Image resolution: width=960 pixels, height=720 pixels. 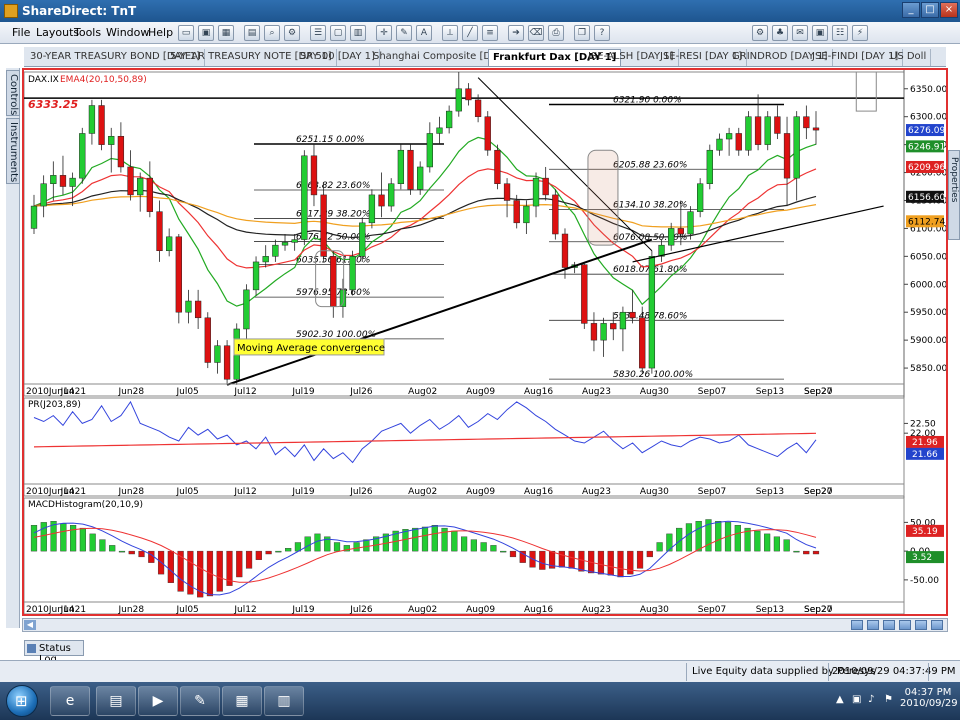 What do you see at coordinates (244, 492) in the screenshot?
I see `pr-x-tick-label: Jul12` at bounding box center [244, 492].